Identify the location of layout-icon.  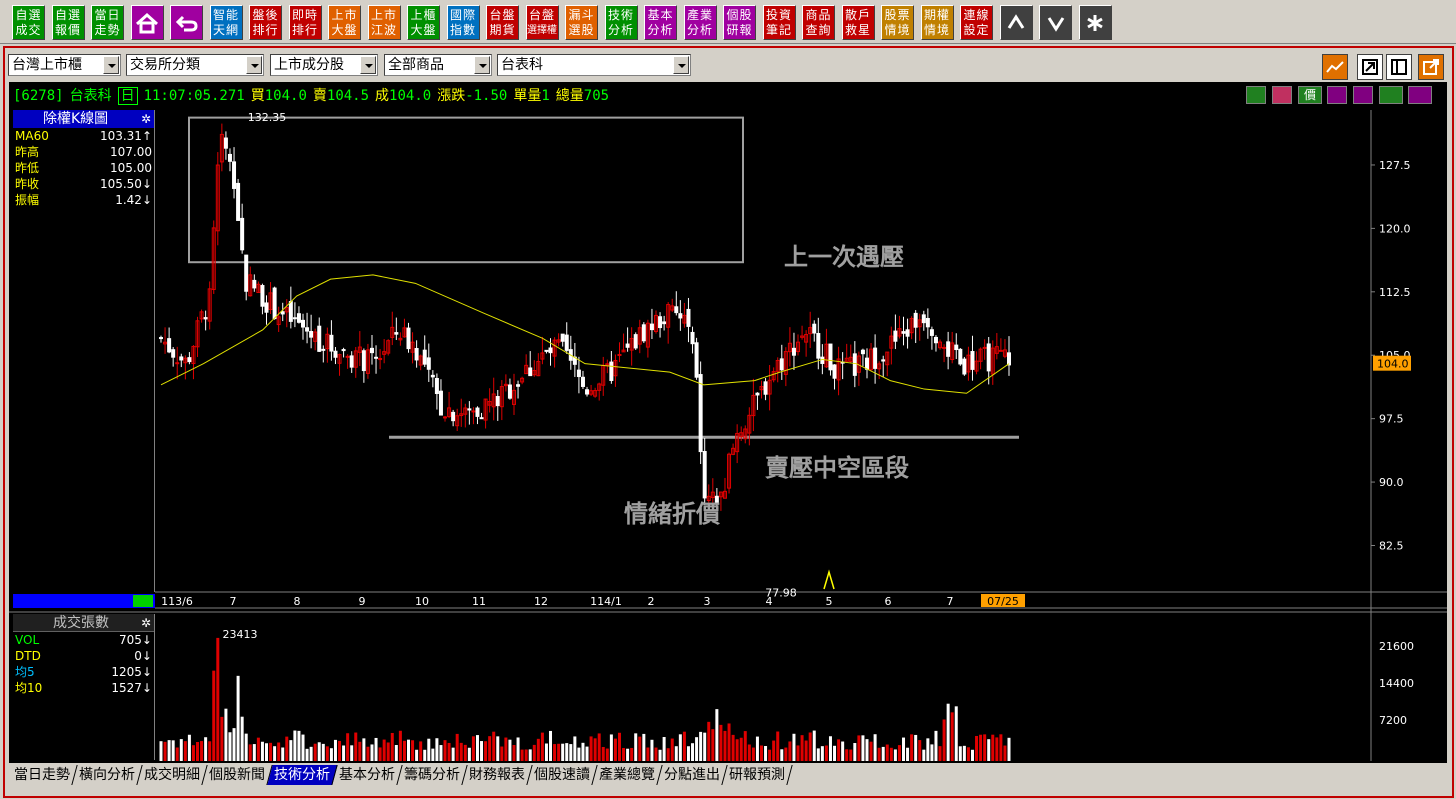
(1282, 95).